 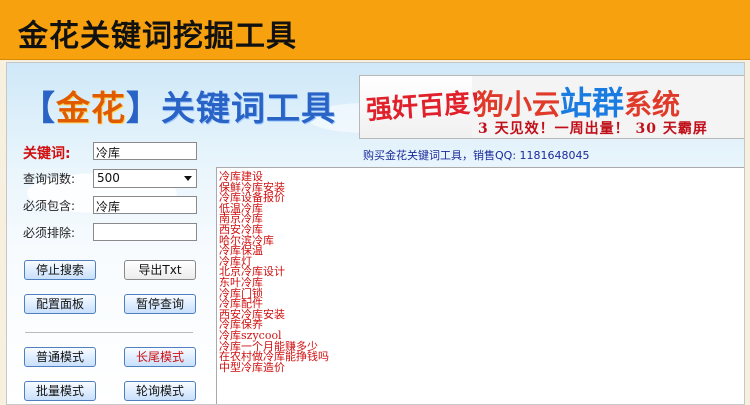 I want to click on count-label: 查询词数:, so click(x=49, y=179).